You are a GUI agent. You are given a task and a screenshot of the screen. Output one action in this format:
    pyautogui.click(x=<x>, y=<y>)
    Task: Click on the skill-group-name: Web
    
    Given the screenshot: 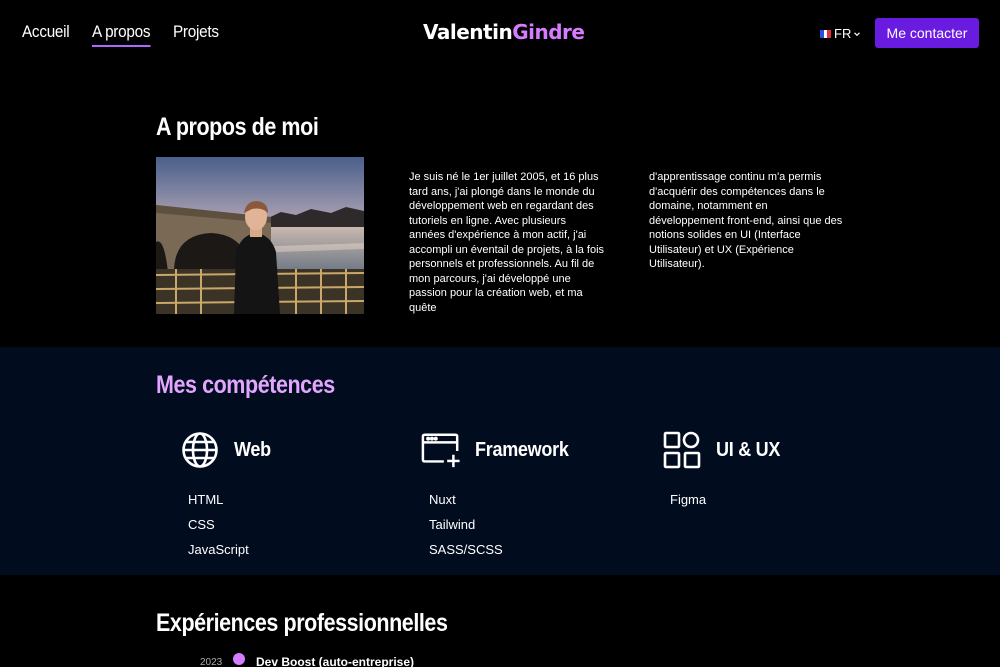 What is the action you would take?
    pyautogui.click(x=252, y=449)
    